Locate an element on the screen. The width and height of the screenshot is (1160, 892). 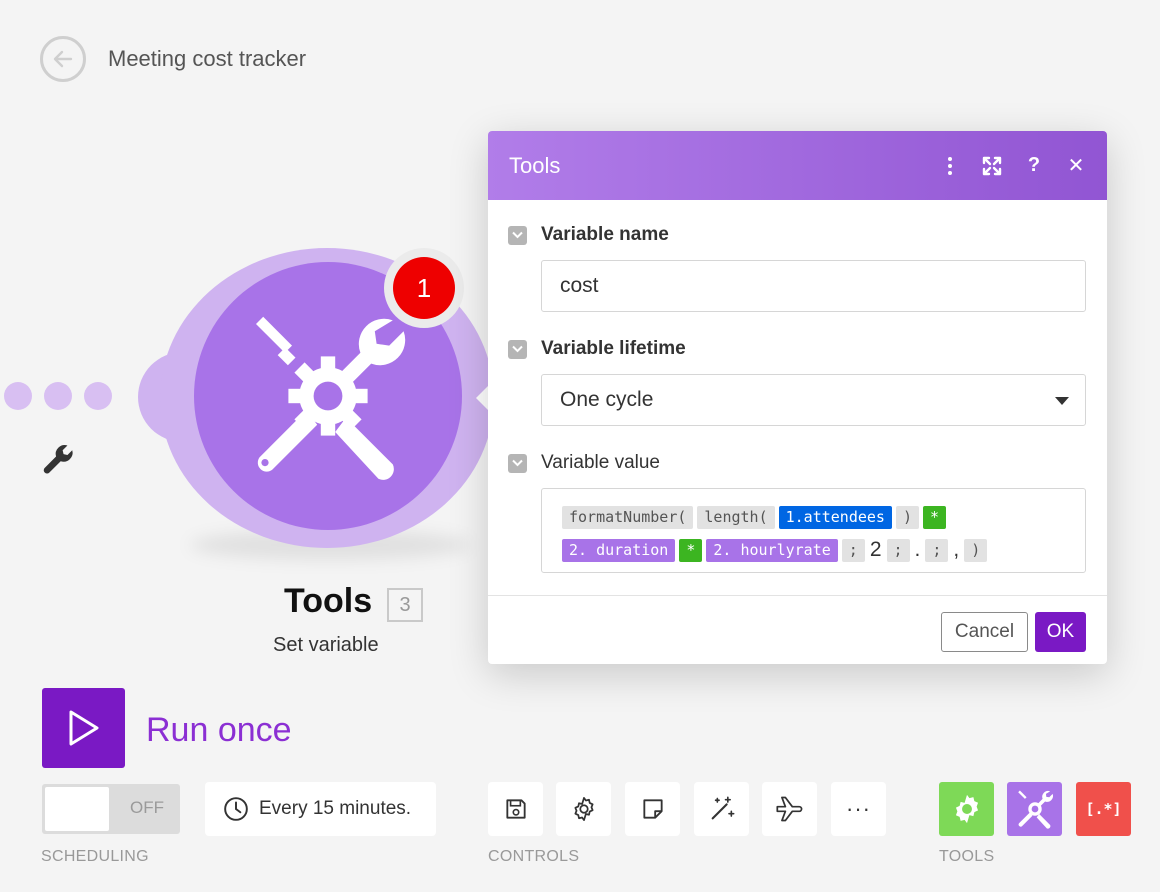
scheduling-toggle: OFF is located at coordinates (111, 809).